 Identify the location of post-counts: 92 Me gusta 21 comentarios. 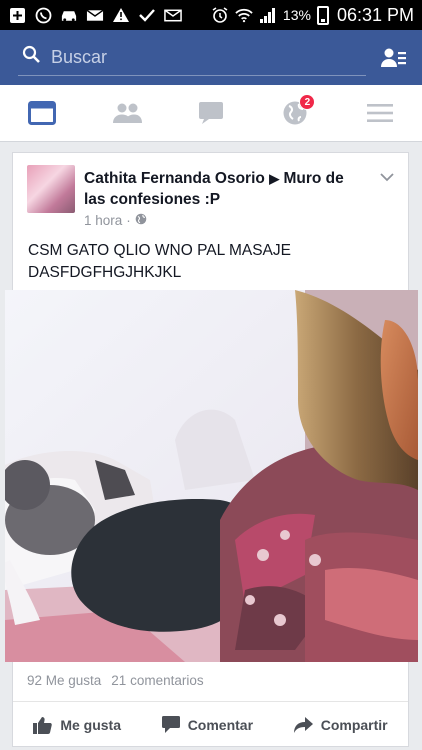
(115, 680).